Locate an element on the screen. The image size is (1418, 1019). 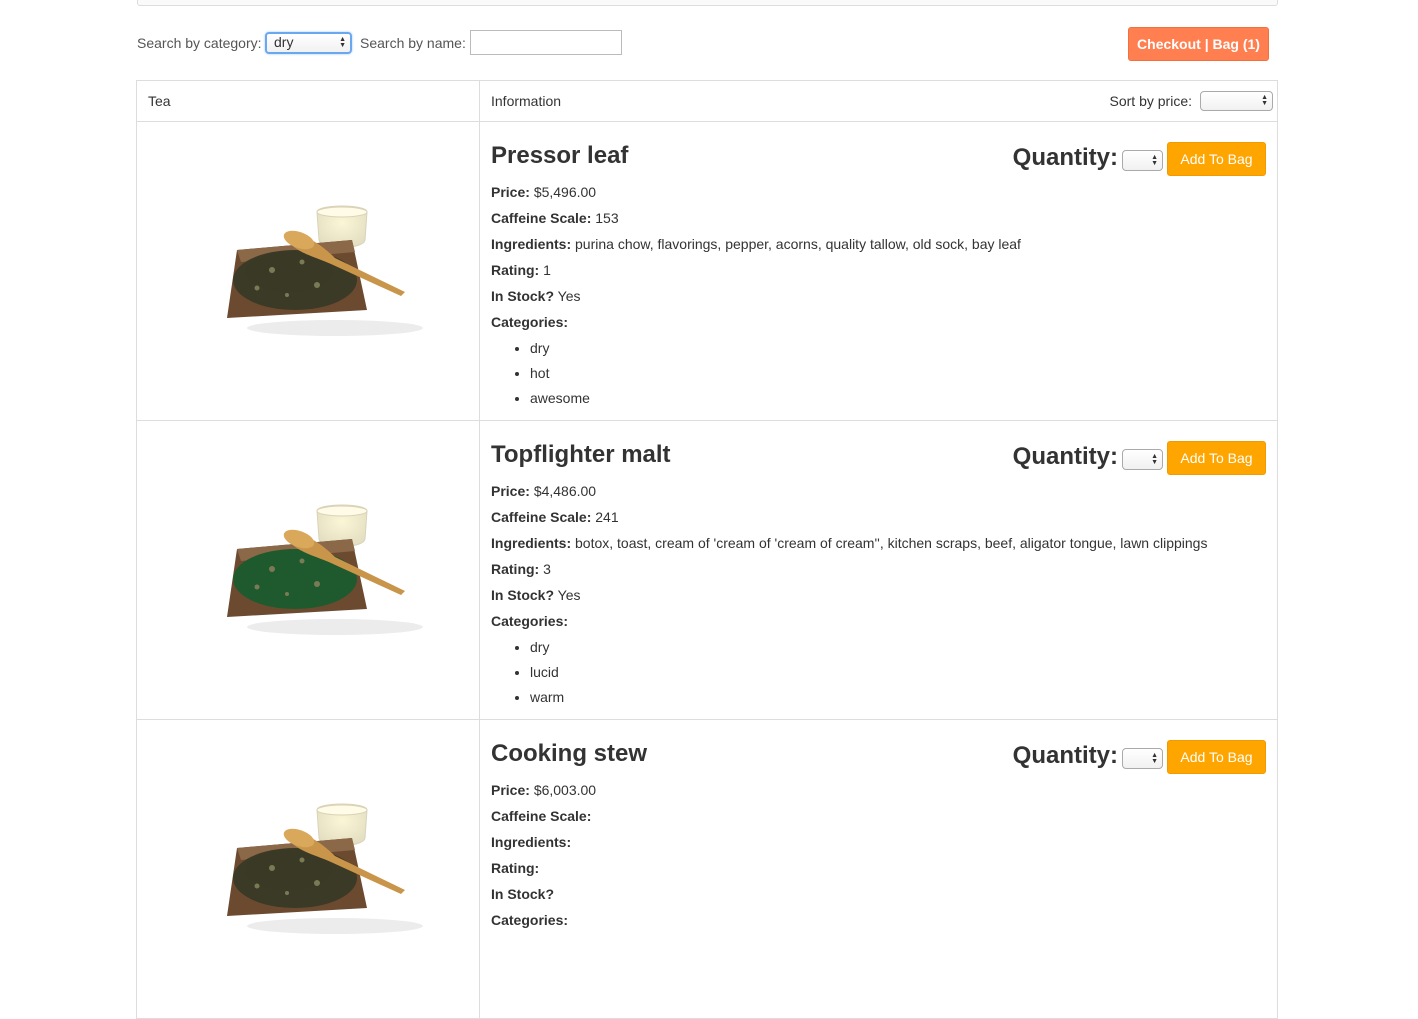
table-header-row: Tea Information Sort by price: ▲ ▼ is located at coordinates (707, 101).